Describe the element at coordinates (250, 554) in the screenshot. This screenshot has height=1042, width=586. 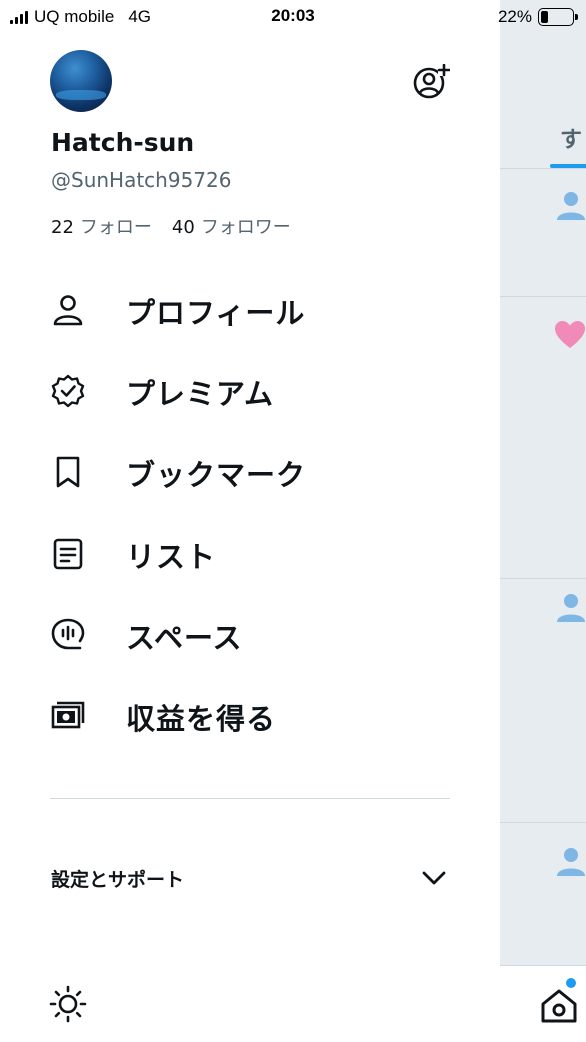
I see `menu-item-lists: リスト` at that location.